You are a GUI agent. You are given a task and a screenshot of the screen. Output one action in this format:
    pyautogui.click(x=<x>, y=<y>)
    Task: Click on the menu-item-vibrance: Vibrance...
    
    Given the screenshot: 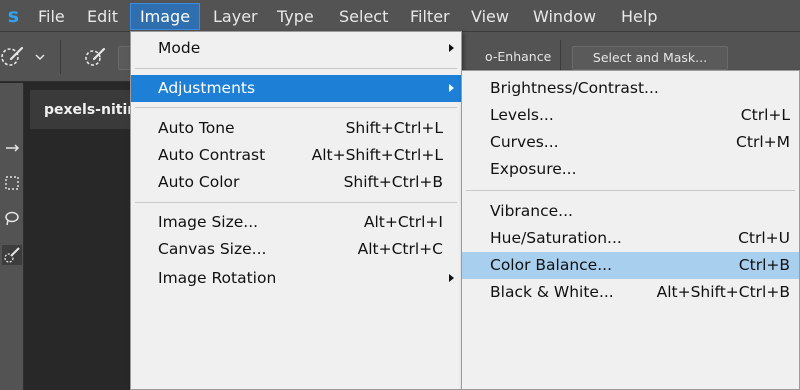 What is the action you would take?
    pyautogui.click(x=630, y=211)
    